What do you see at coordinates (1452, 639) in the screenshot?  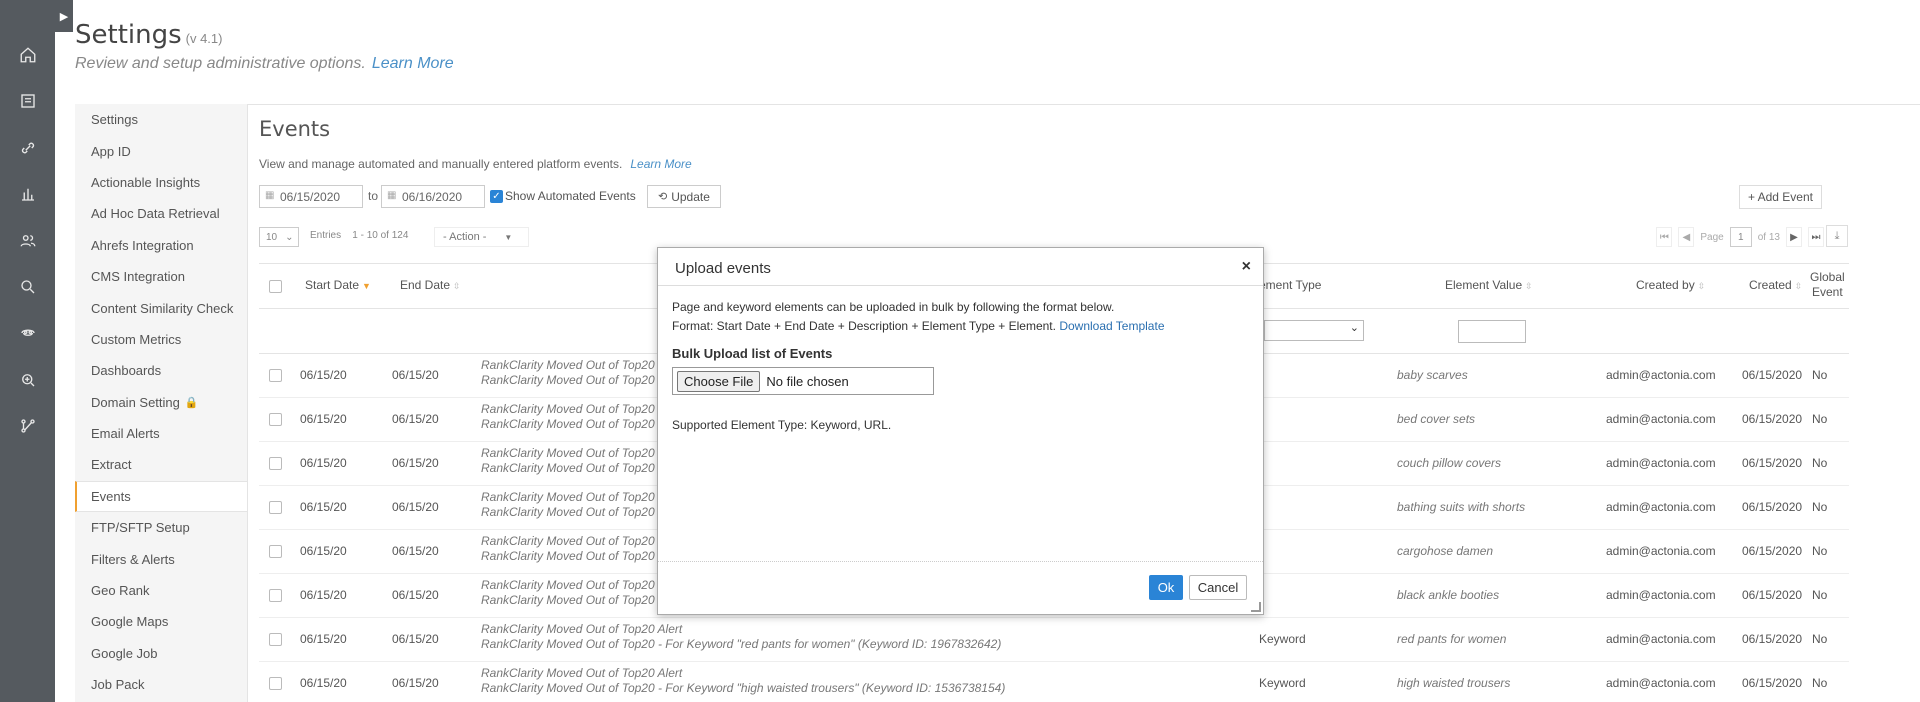 I see `element-value-cell: red pants for women` at bounding box center [1452, 639].